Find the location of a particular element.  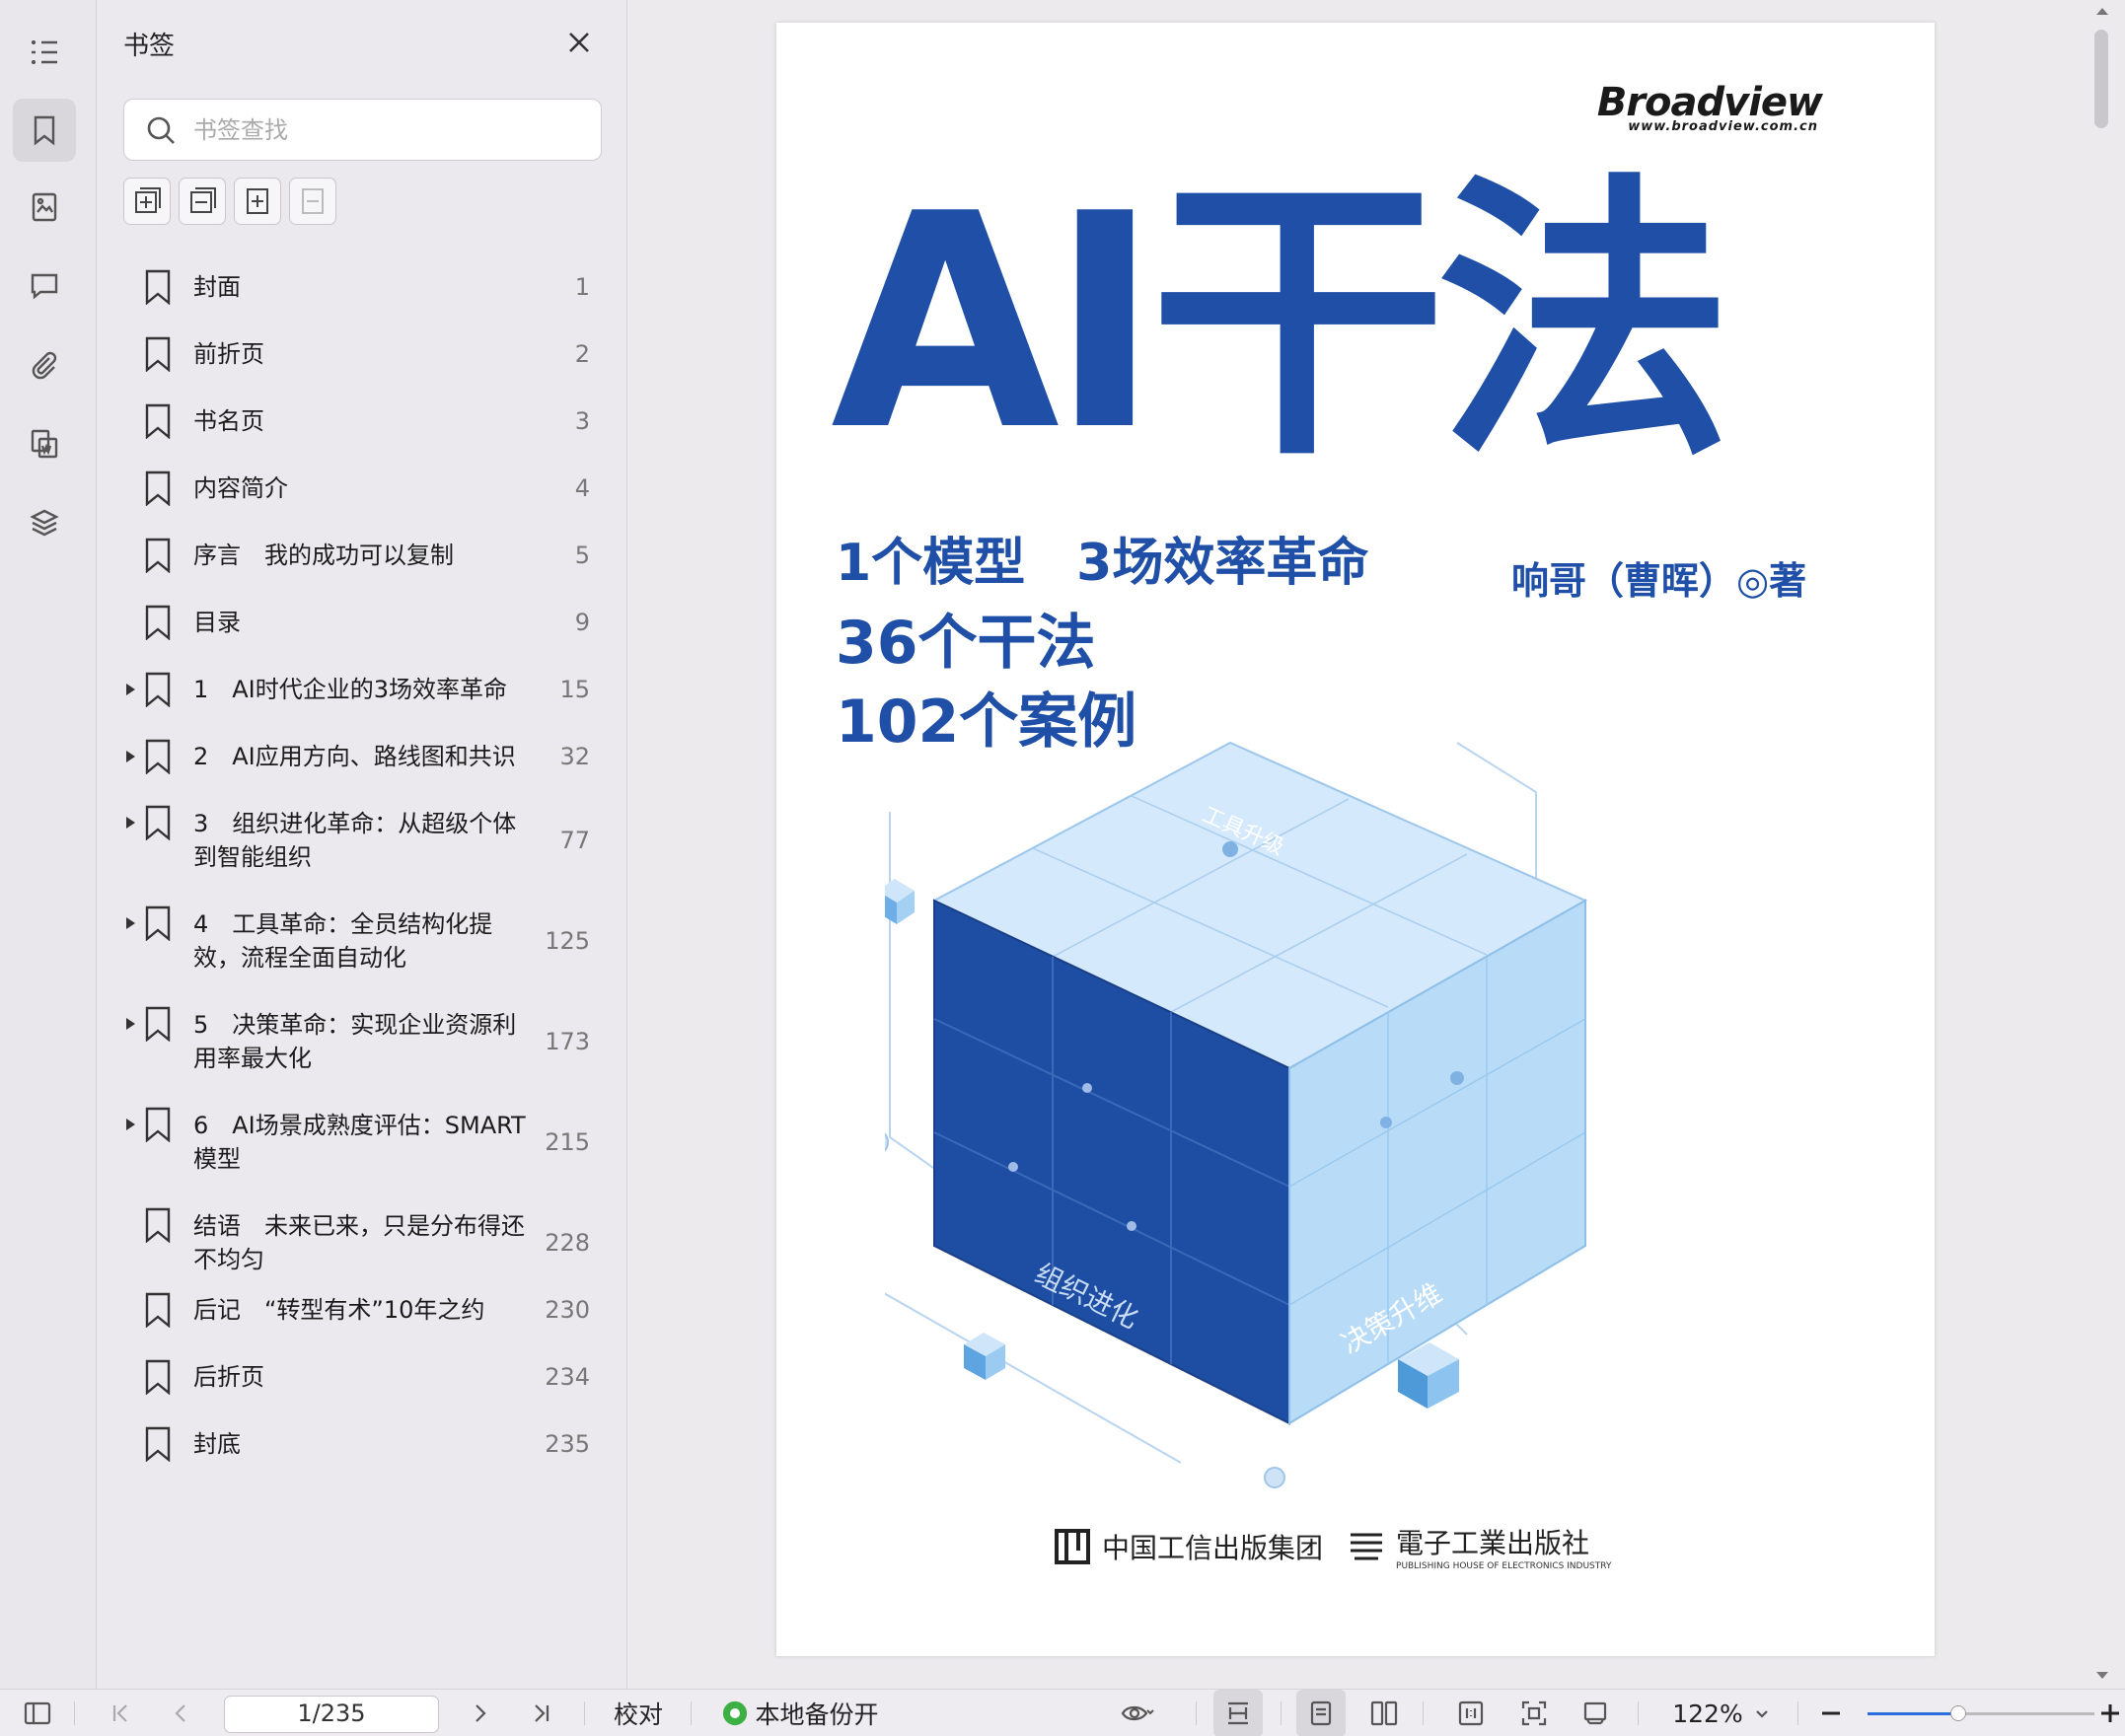

zoom-slider is located at coordinates (1981, 1713).